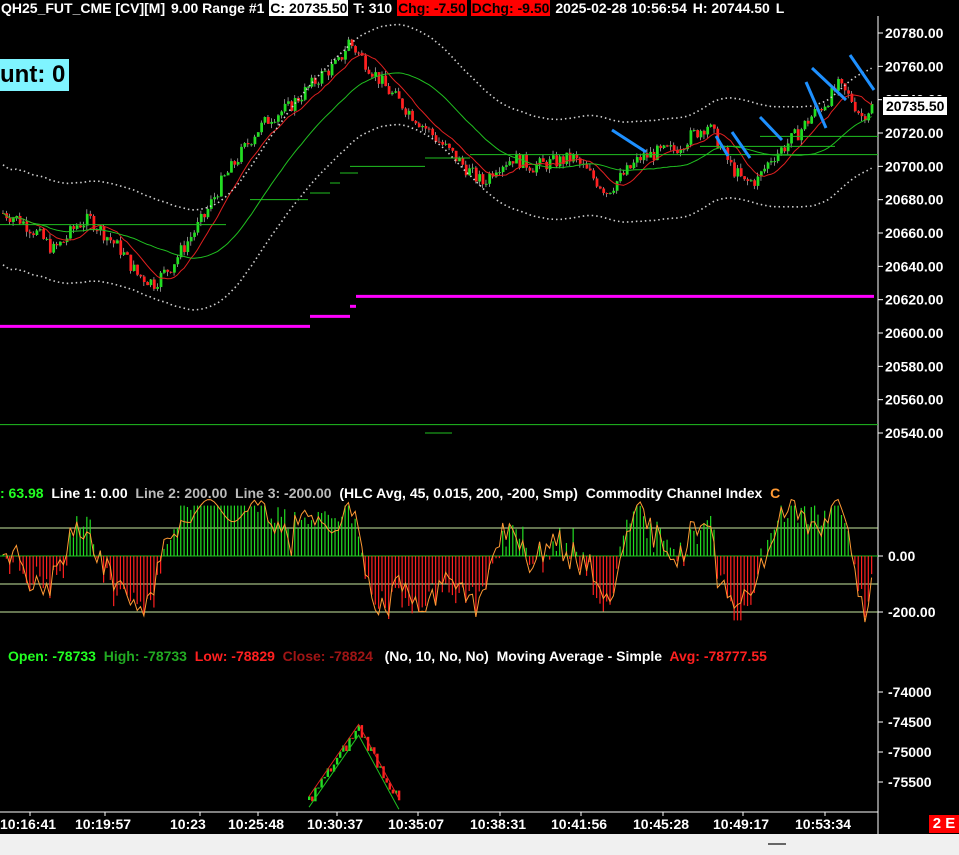 The image size is (959, 855). Describe the element at coordinates (901, 556) in the screenshot. I see `cci-axis-label: 0.00` at that location.